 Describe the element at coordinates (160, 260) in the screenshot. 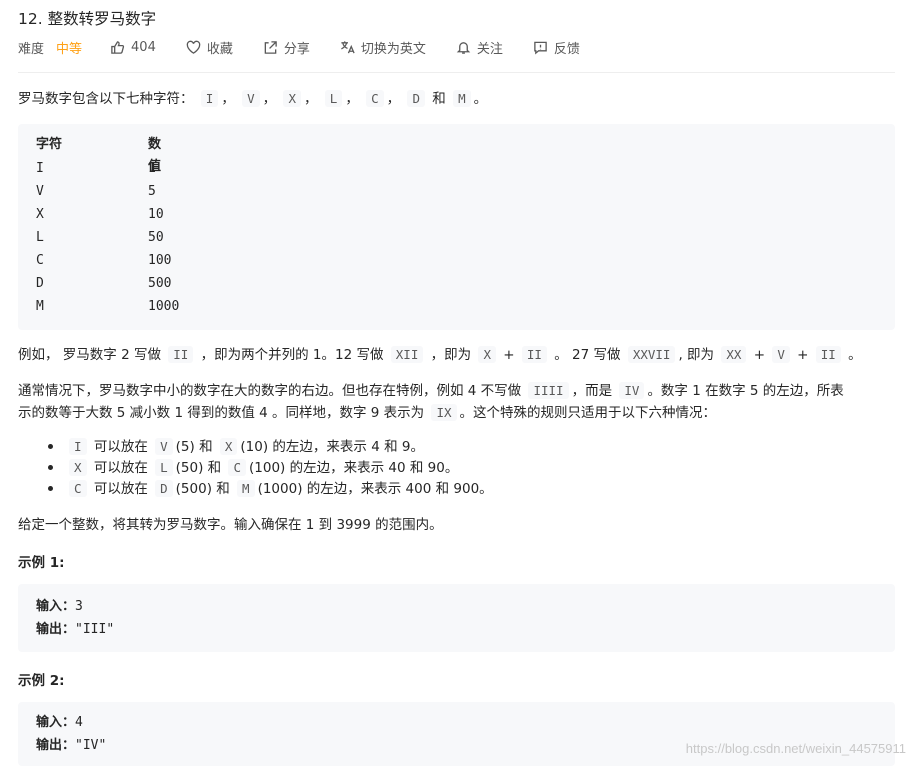

I see `cell-value: 100` at that location.